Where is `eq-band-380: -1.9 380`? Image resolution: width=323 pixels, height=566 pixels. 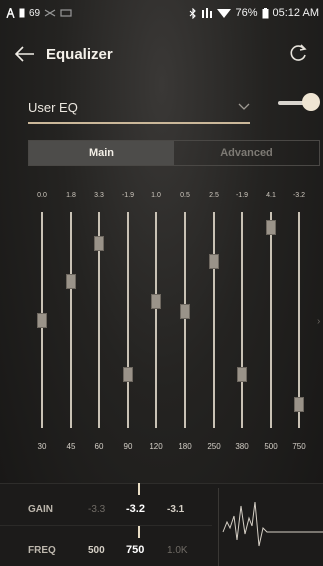
eq-band-380: -1.9 380 is located at coordinates (242, 323).